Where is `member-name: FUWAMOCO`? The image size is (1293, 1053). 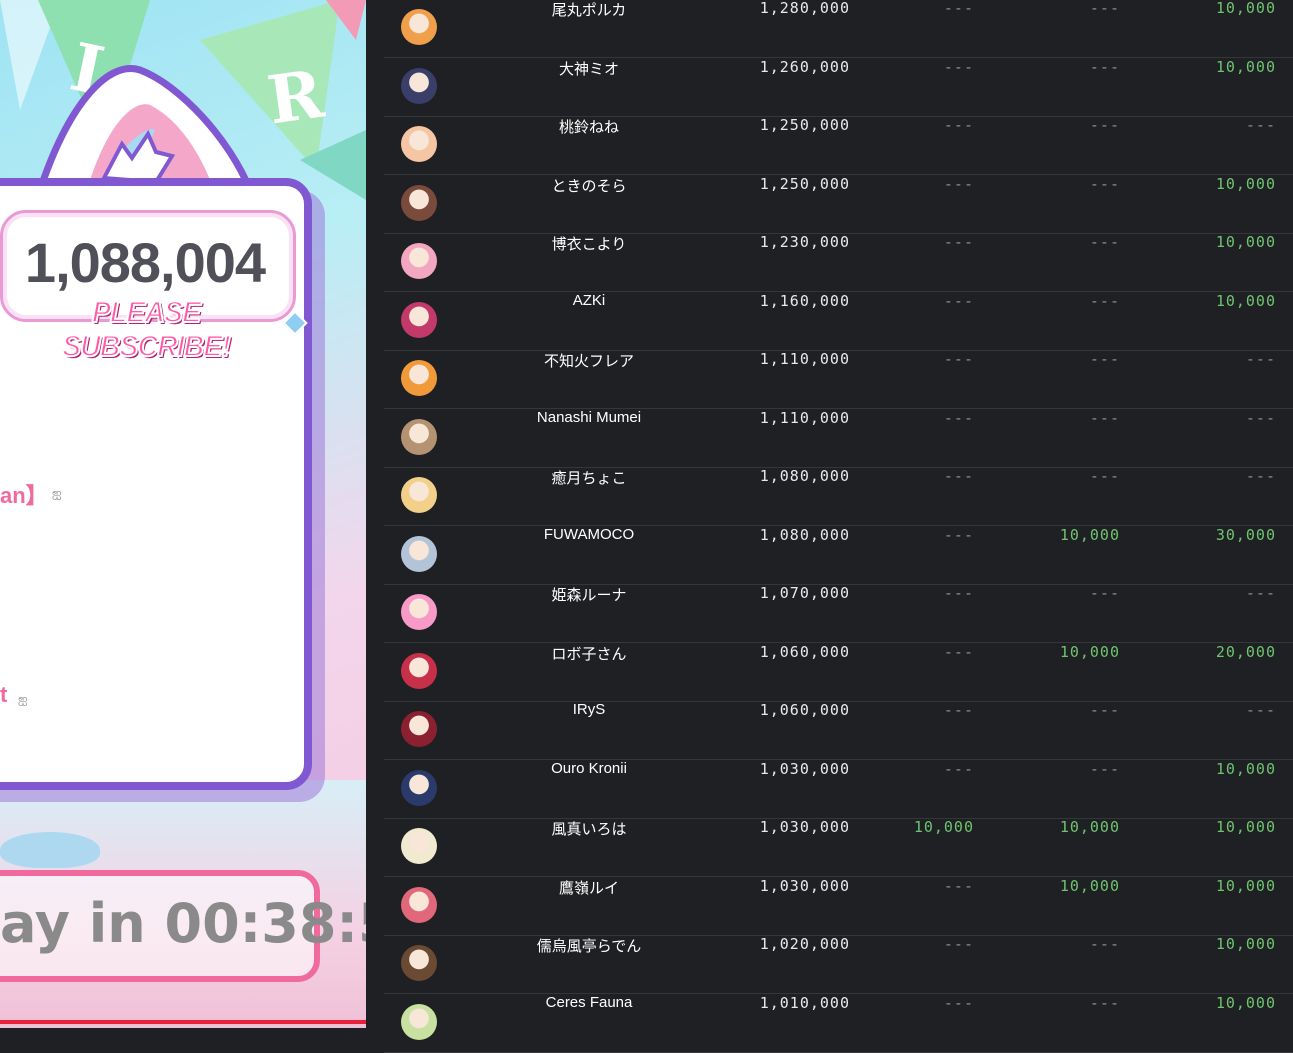
member-name: FUWAMOCO is located at coordinates (589, 552).